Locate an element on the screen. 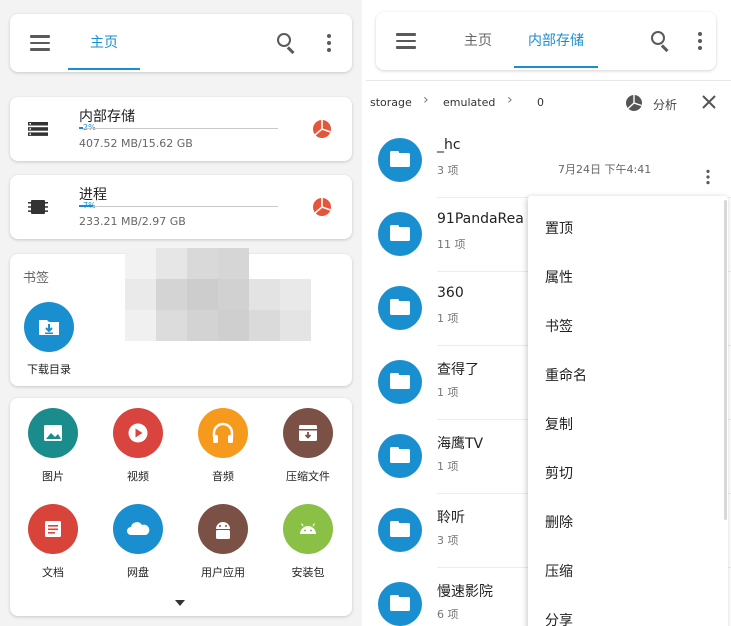 This screenshot has height=626, width=731. breadcrumb-storage: storage is located at coordinates (391, 102).